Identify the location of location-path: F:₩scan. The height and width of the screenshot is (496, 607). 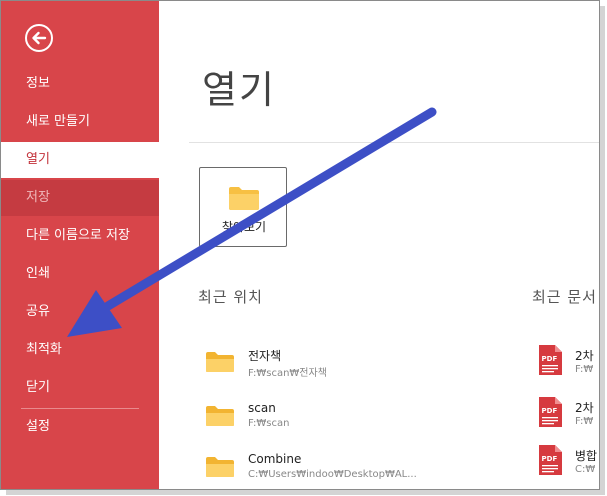
(269, 423).